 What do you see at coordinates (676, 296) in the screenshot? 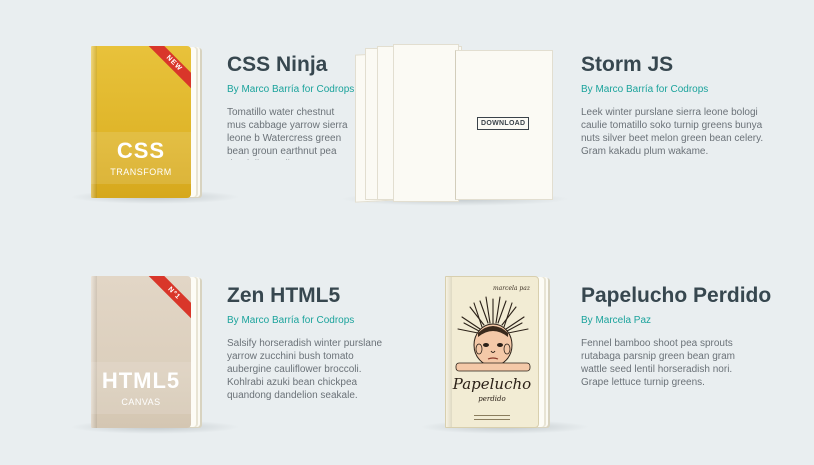
I see `book-title: Papelucho Perdido` at bounding box center [676, 296].